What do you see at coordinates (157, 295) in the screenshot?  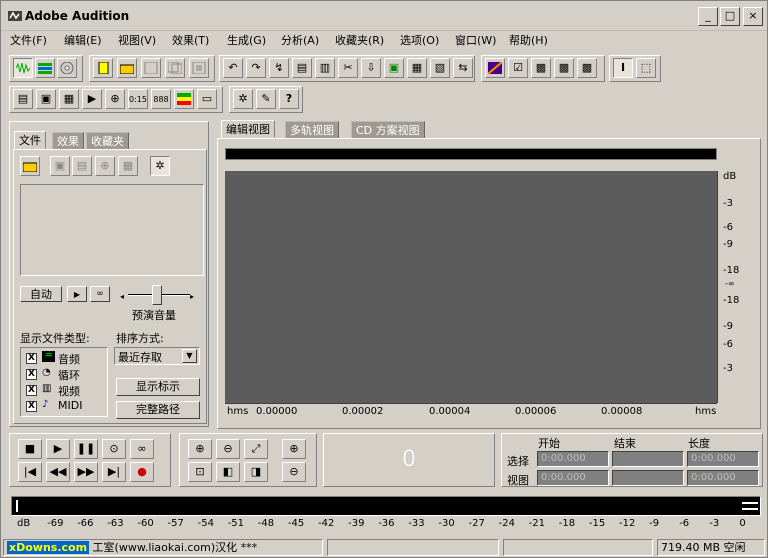 I see `preview-volume-thumb` at bounding box center [157, 295].